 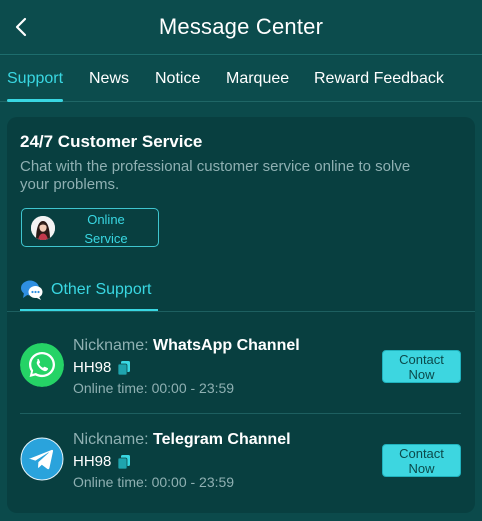 What do you see at coordinates (101, 289) in the screenshot?
I see `other-support-label: Other Support` at bounding box center [101, 289].